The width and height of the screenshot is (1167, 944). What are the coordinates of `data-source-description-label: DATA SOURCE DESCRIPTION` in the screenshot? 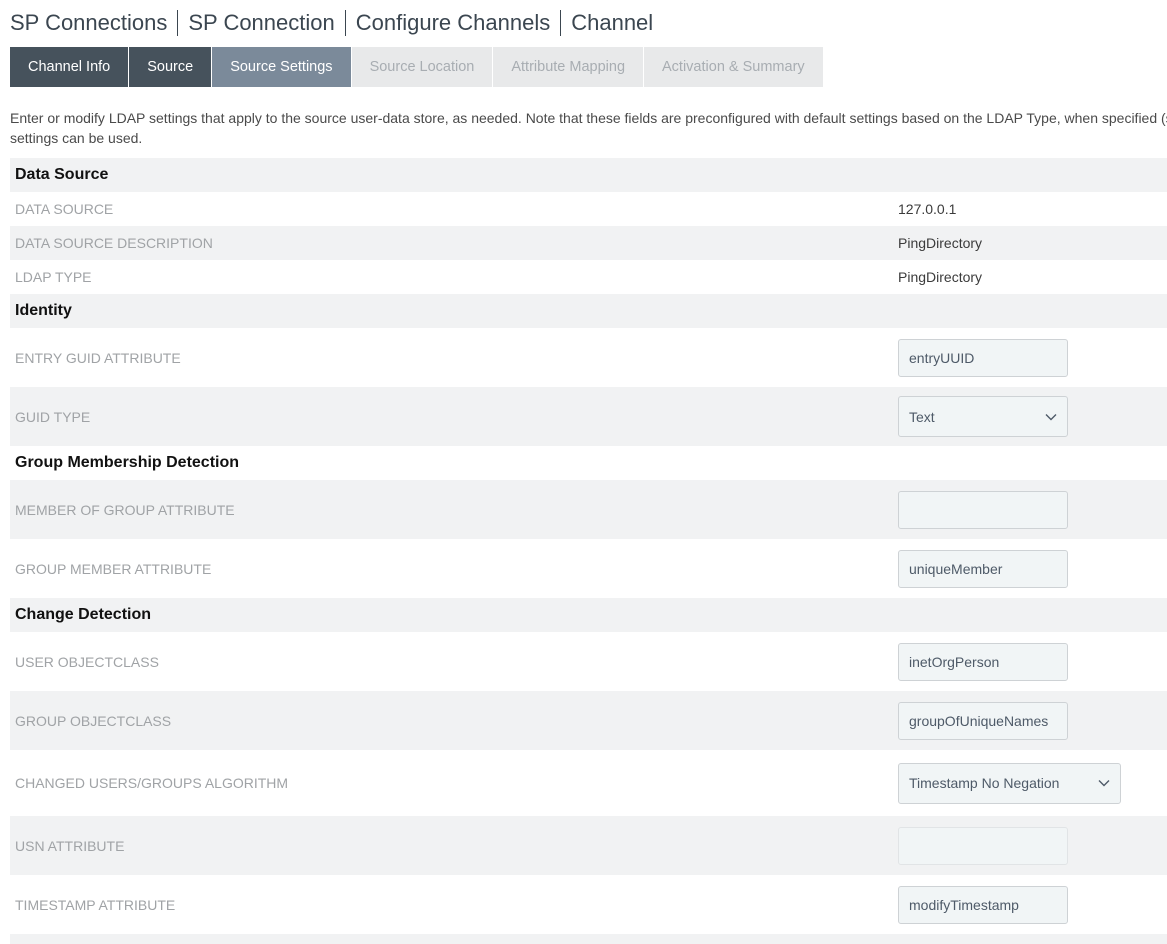 It's located at (114, 243).